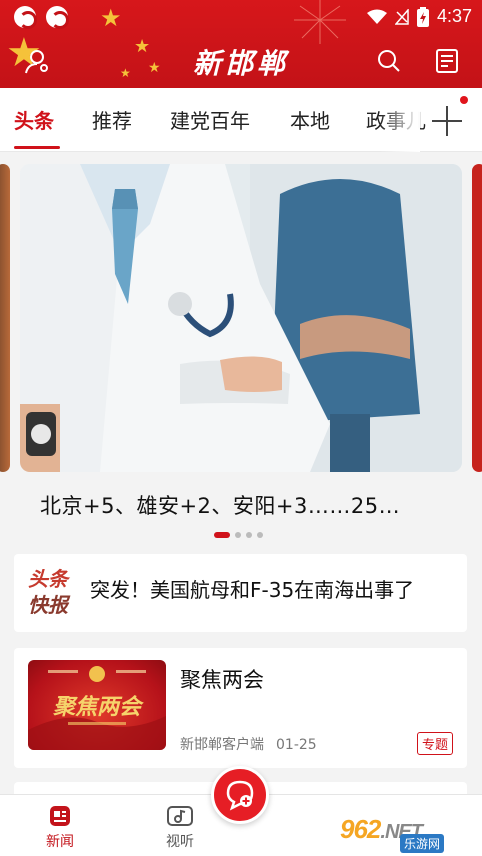  I want to click on no-signal-icon, so click(401, 16).